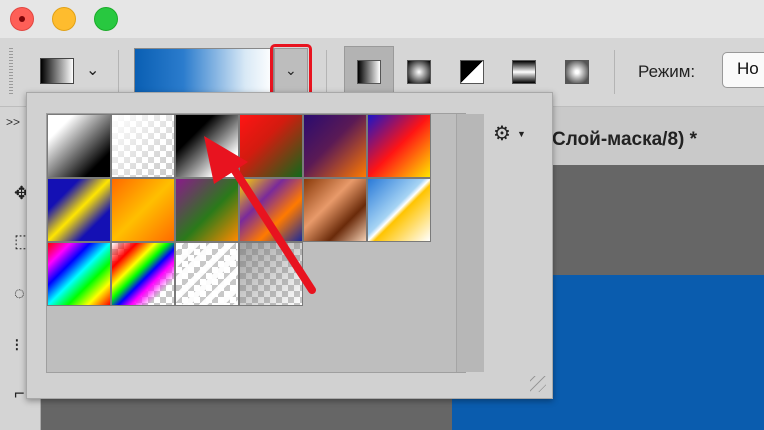  I want to click on mode-select: Но, so click(743, 70).